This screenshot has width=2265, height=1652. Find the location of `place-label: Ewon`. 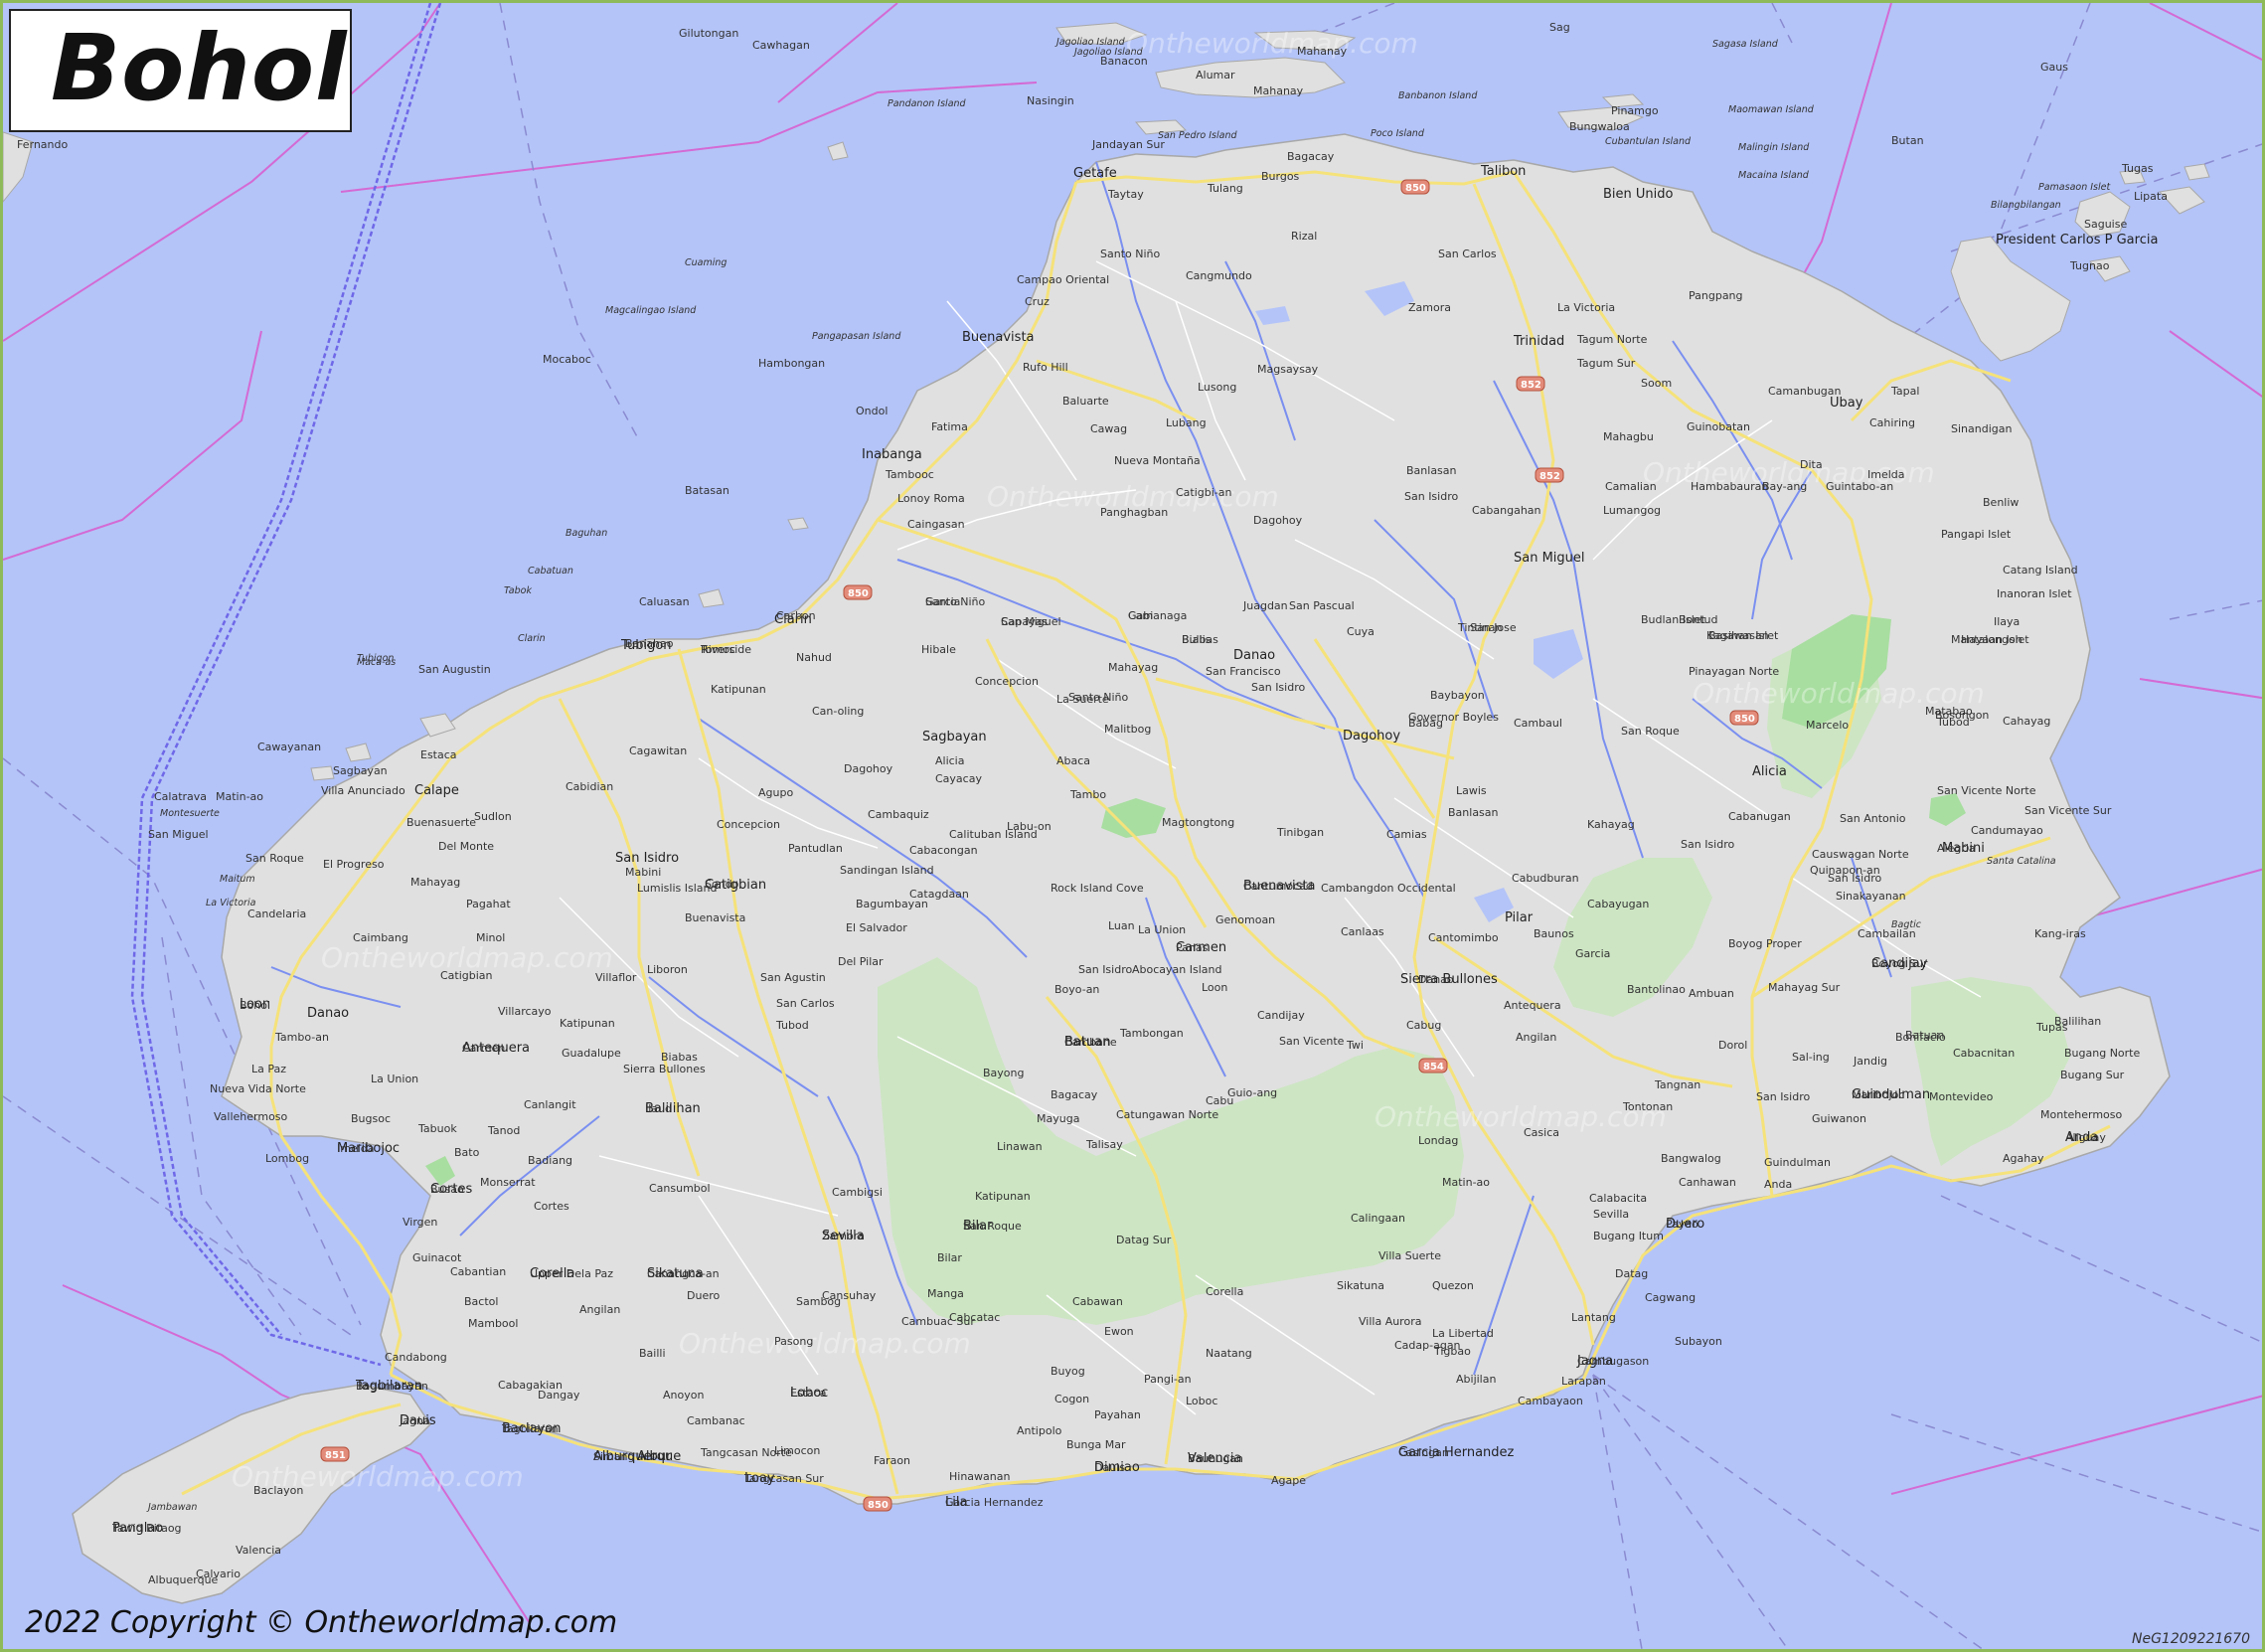

place-label: Ewon is located at coordinates (1119, 1331).